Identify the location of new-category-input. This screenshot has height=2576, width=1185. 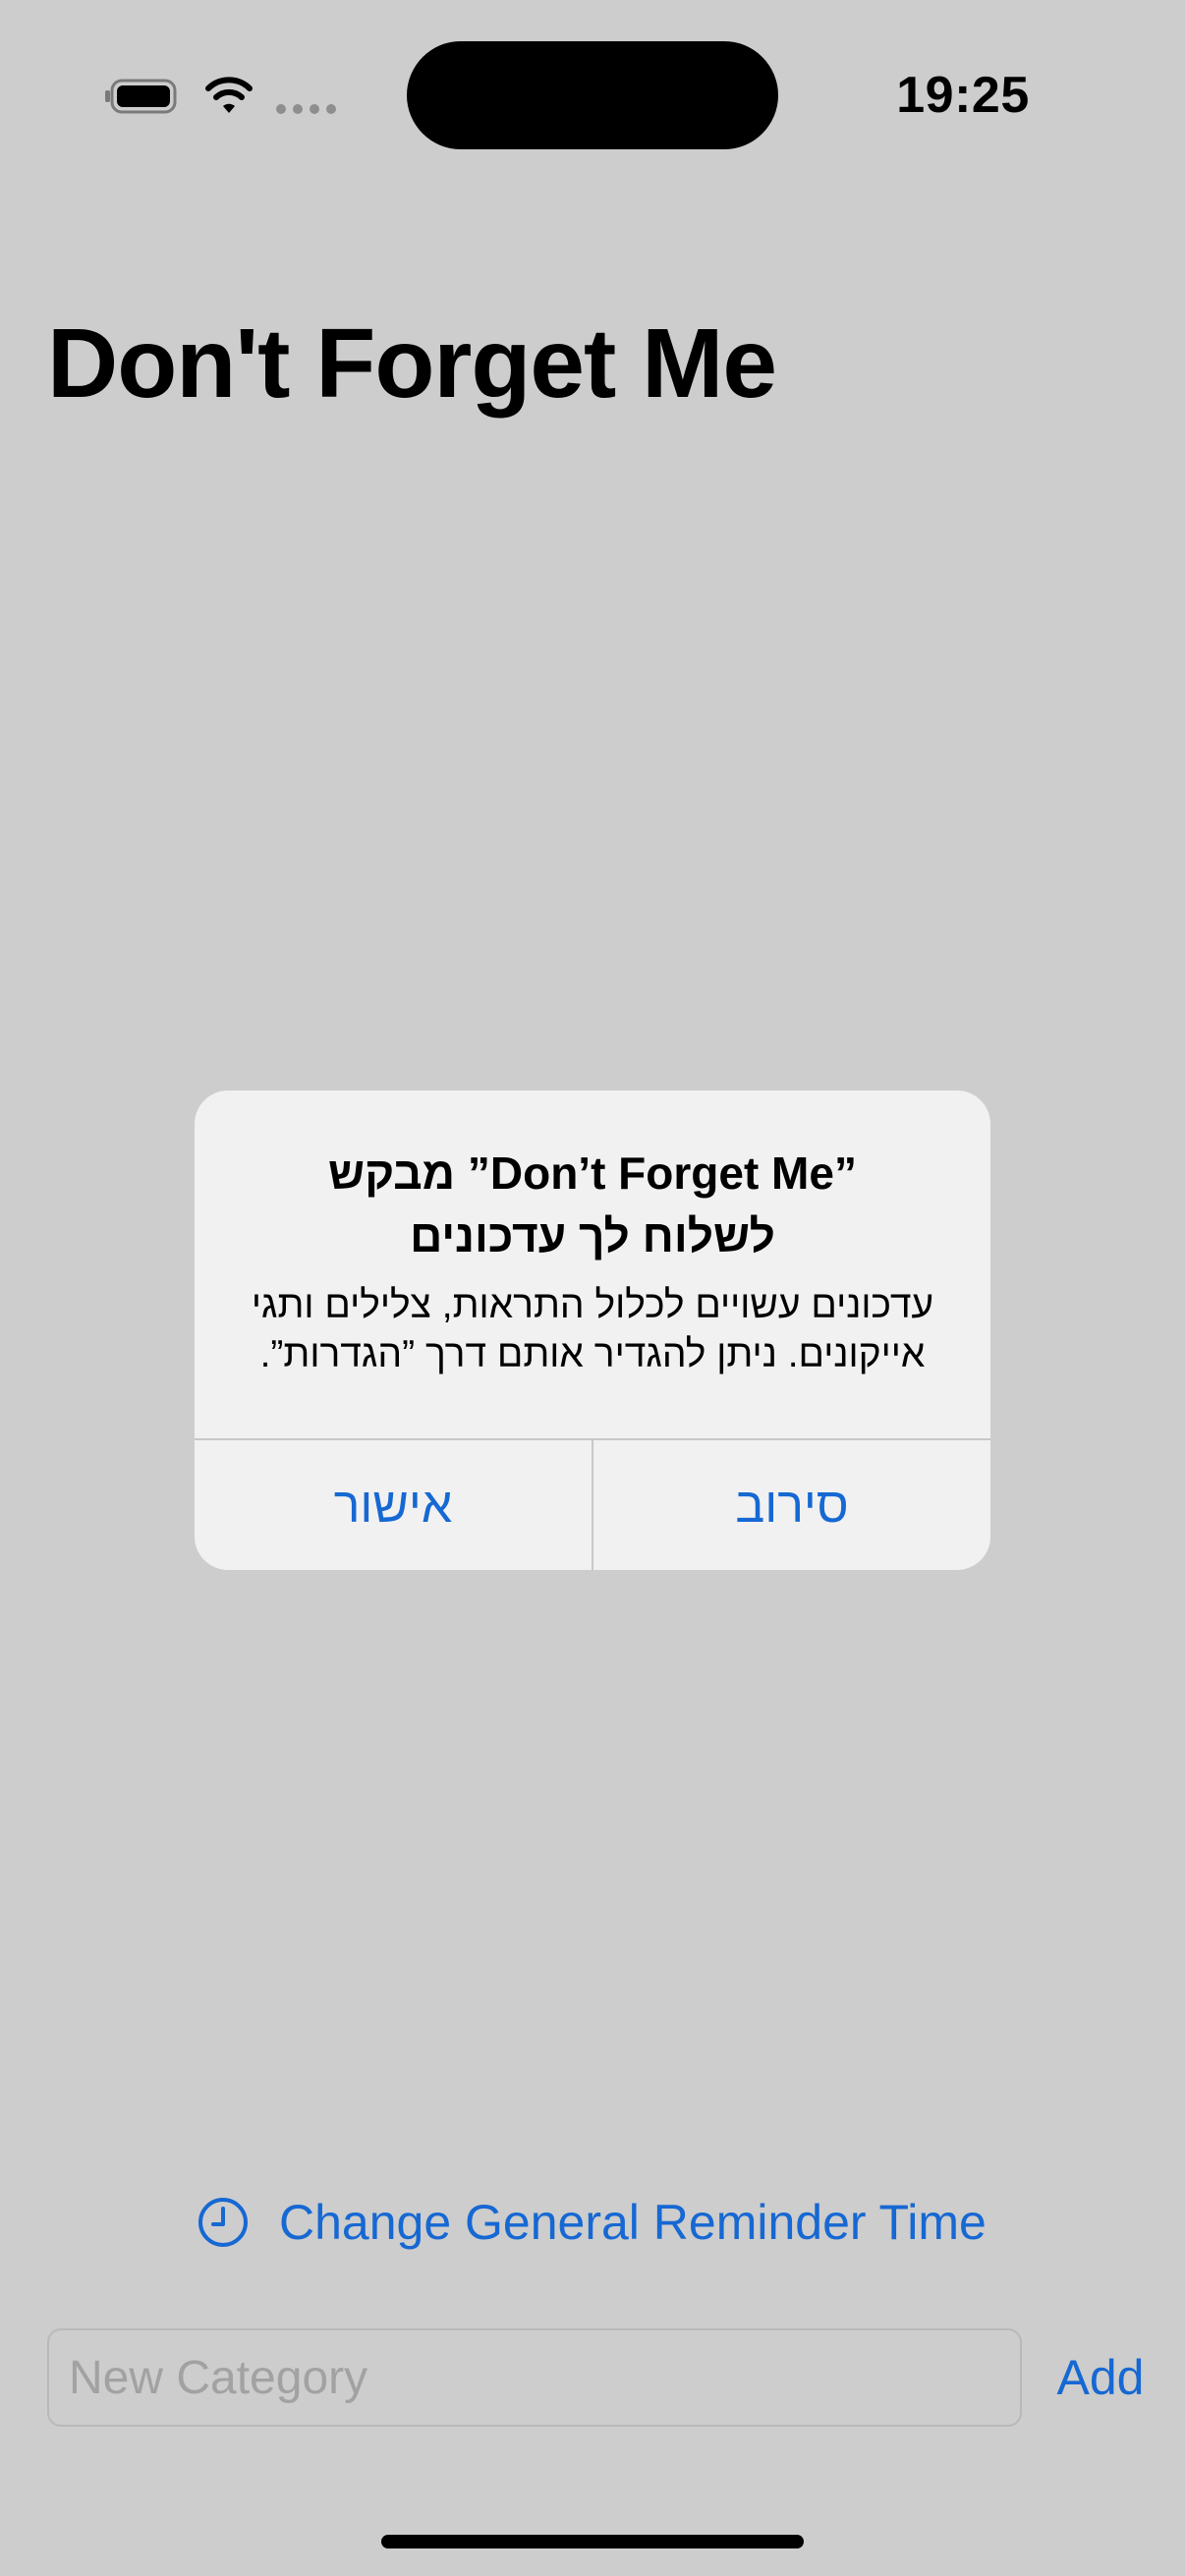
(534, 2377).